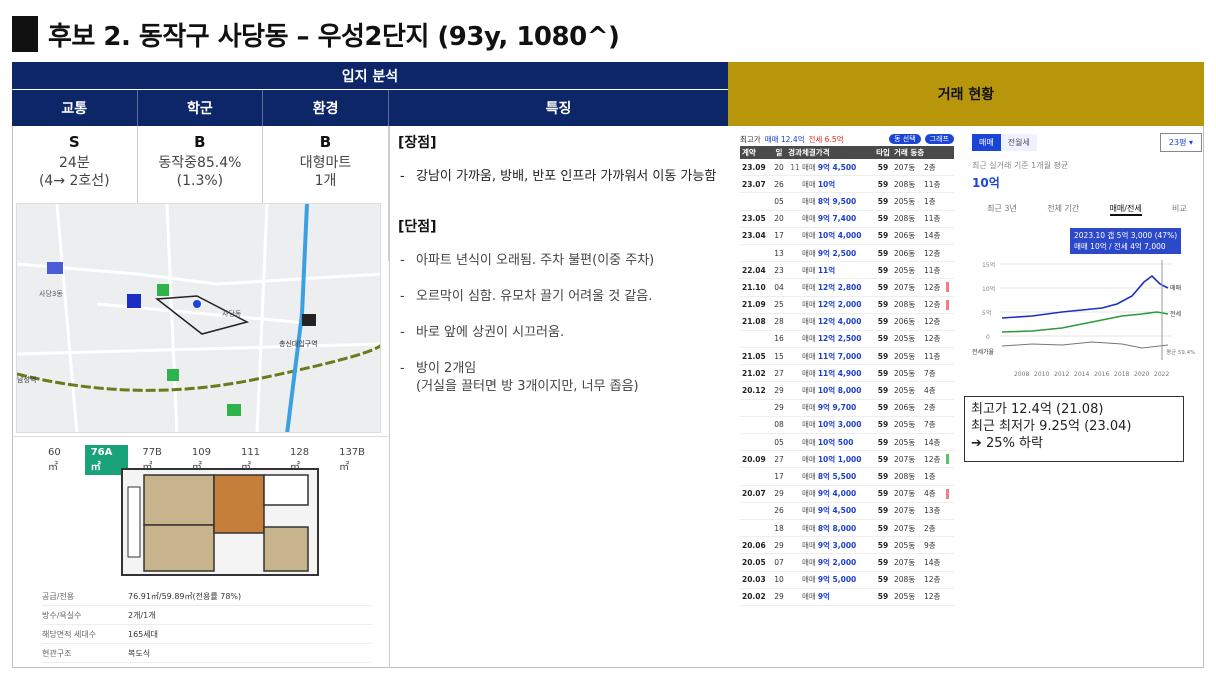 The width and height of the screenshot is (1216, 684). What do you see at coordinates (883, 152) in the screenshot?
I see `col-type: 타입` at bounding box center [883, 152].